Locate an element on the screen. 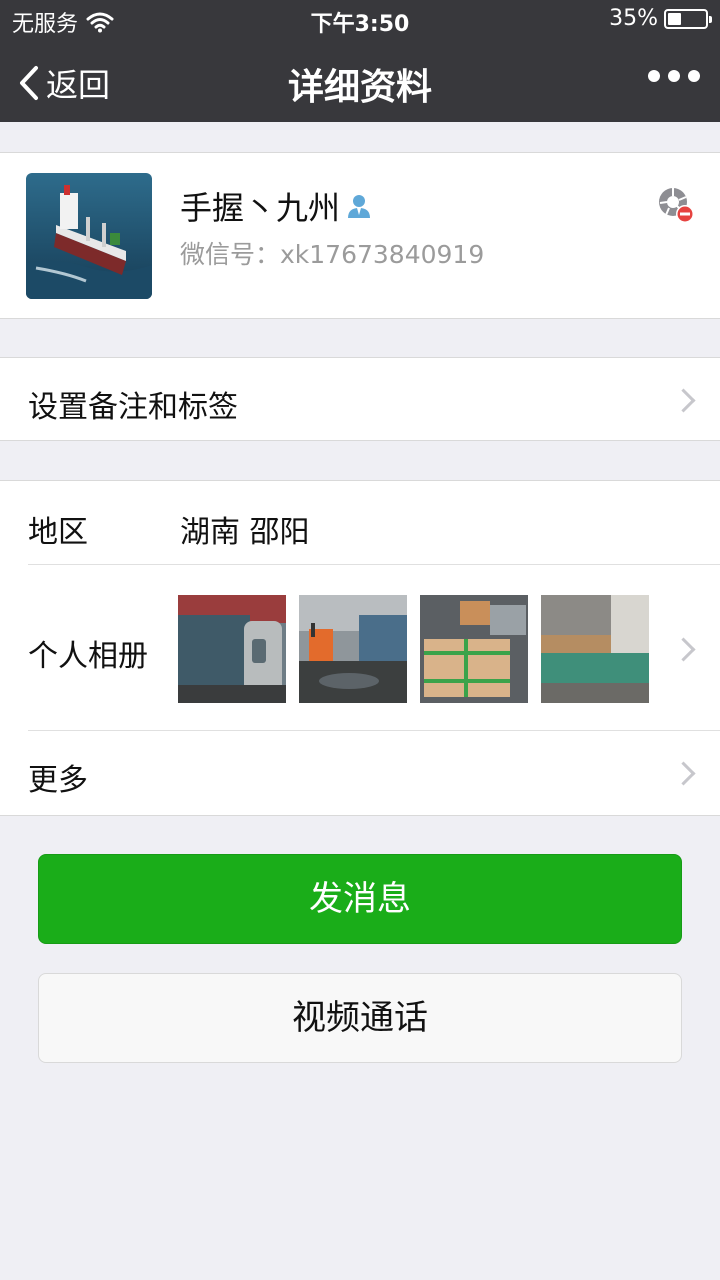  more-dots-icon is located at coordinates (674, 76).